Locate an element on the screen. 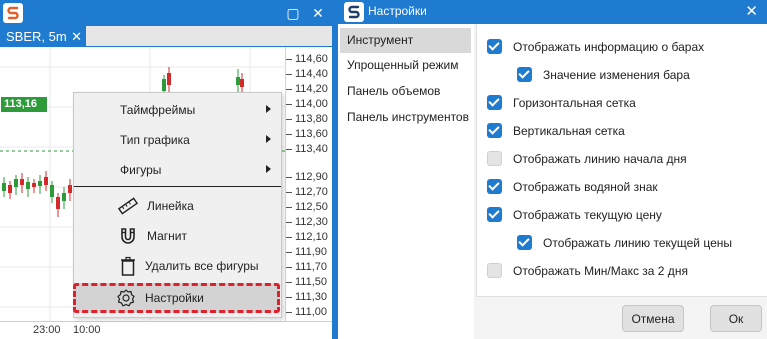 The height and width of the screenshot is (339, 767). dialog-close-button: ✕ is located at coordinates (751, 12).